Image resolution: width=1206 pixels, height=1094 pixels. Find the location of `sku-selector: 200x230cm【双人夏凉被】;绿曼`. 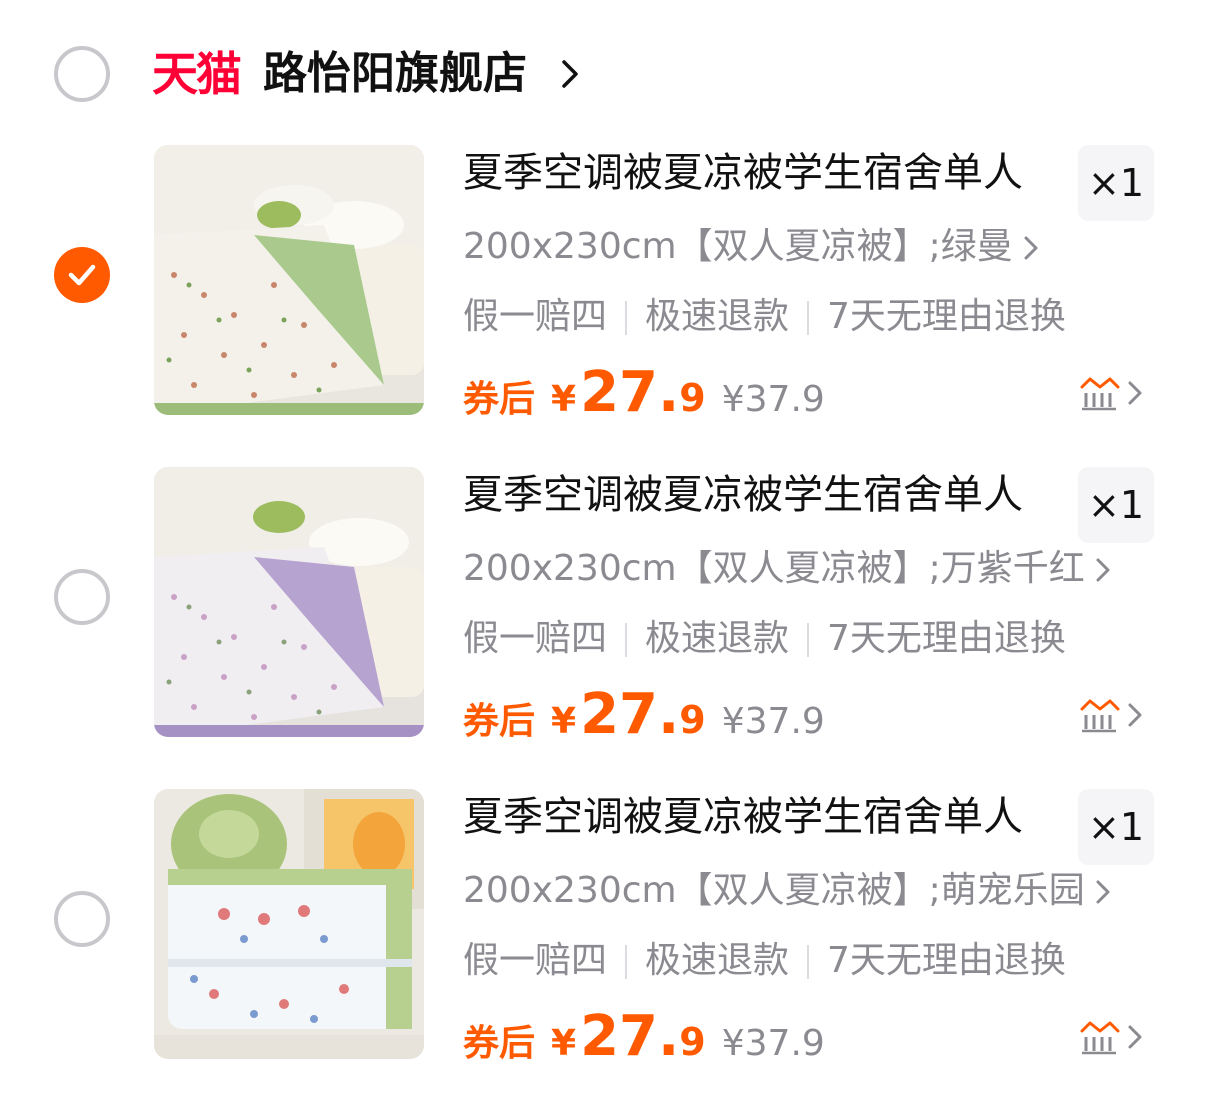

sku-selector: 200x230cm【双人夏凉被】;绿曼 is located at coordinates (751, 247).